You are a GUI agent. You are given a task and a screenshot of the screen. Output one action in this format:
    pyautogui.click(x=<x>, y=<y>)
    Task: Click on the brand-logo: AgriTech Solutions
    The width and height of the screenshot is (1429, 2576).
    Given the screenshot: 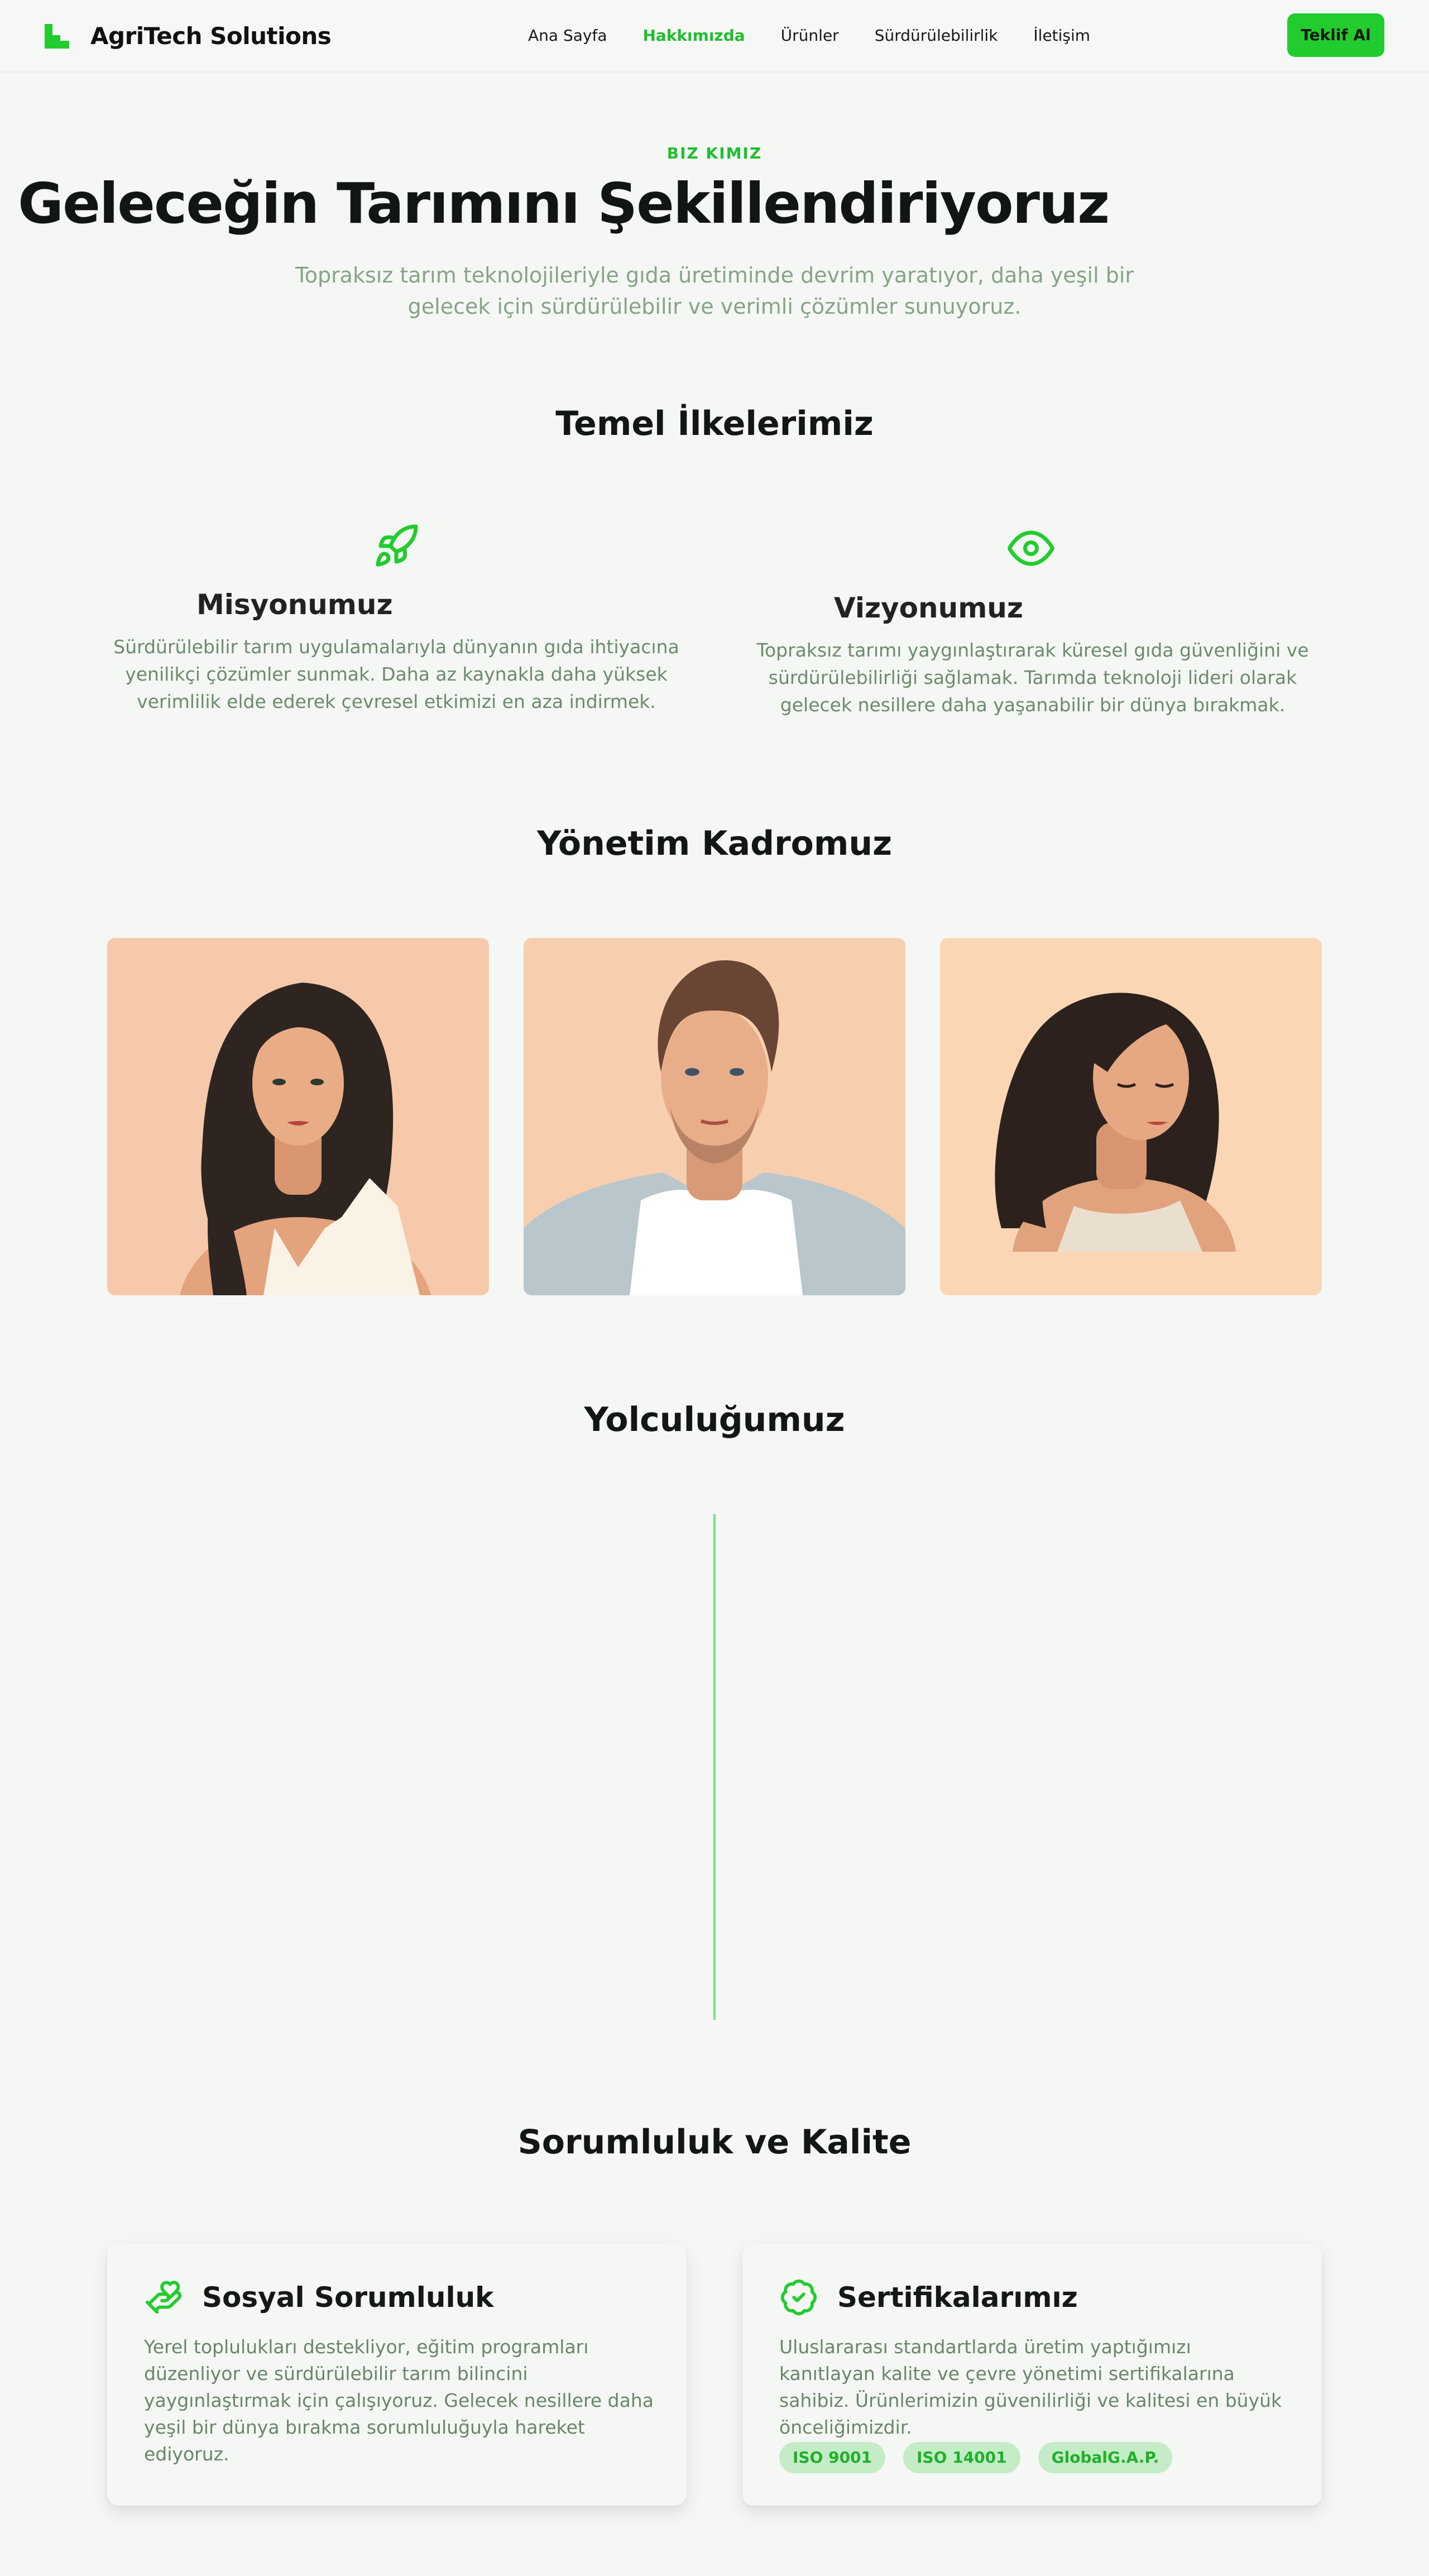 What is the action you would take?
    pyautogui.click(x=189, y=36)
    